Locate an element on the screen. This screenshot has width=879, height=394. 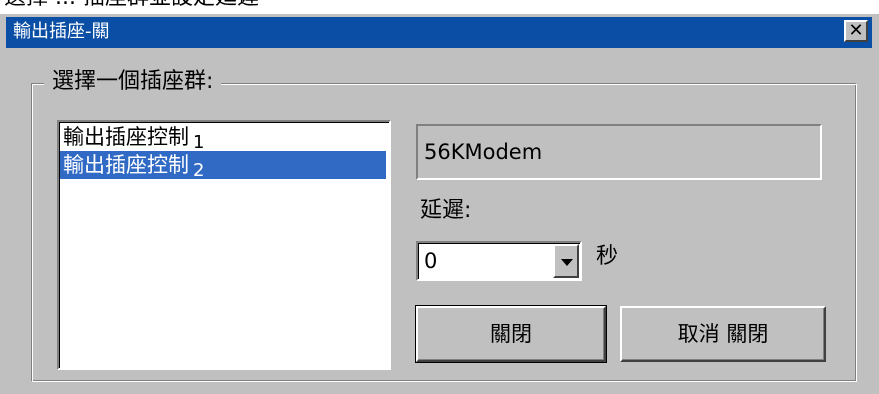
close-icon: ✕ is located at coordinates (856, 30).